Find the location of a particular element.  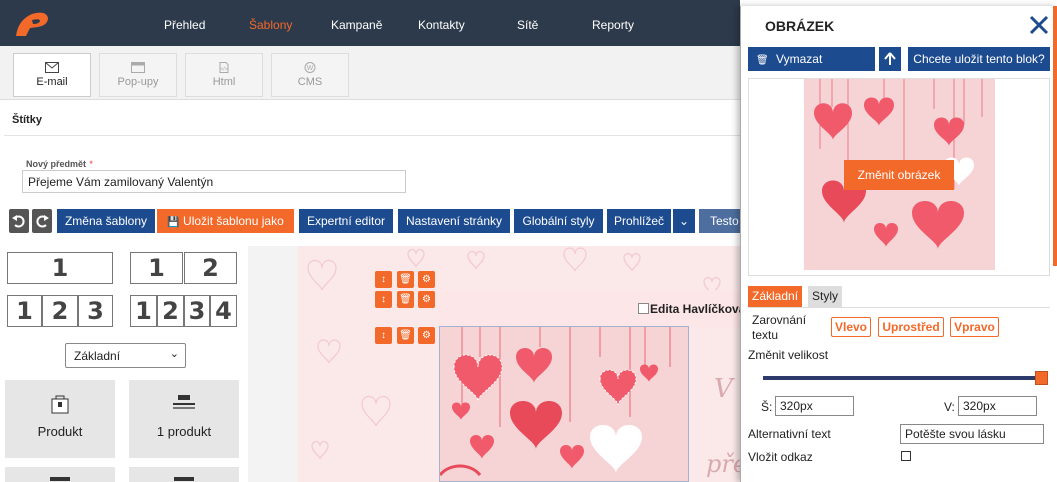

tab-cms-label: CMS is located at coordinates (310, 82).